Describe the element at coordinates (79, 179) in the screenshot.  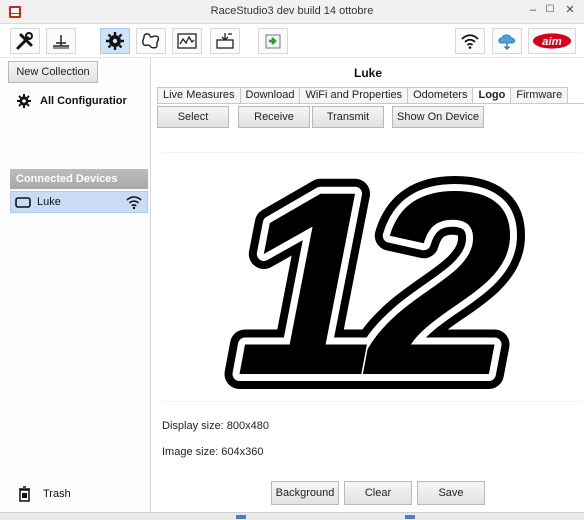
I see `connected-devices-header: Connected Devices` at that location.